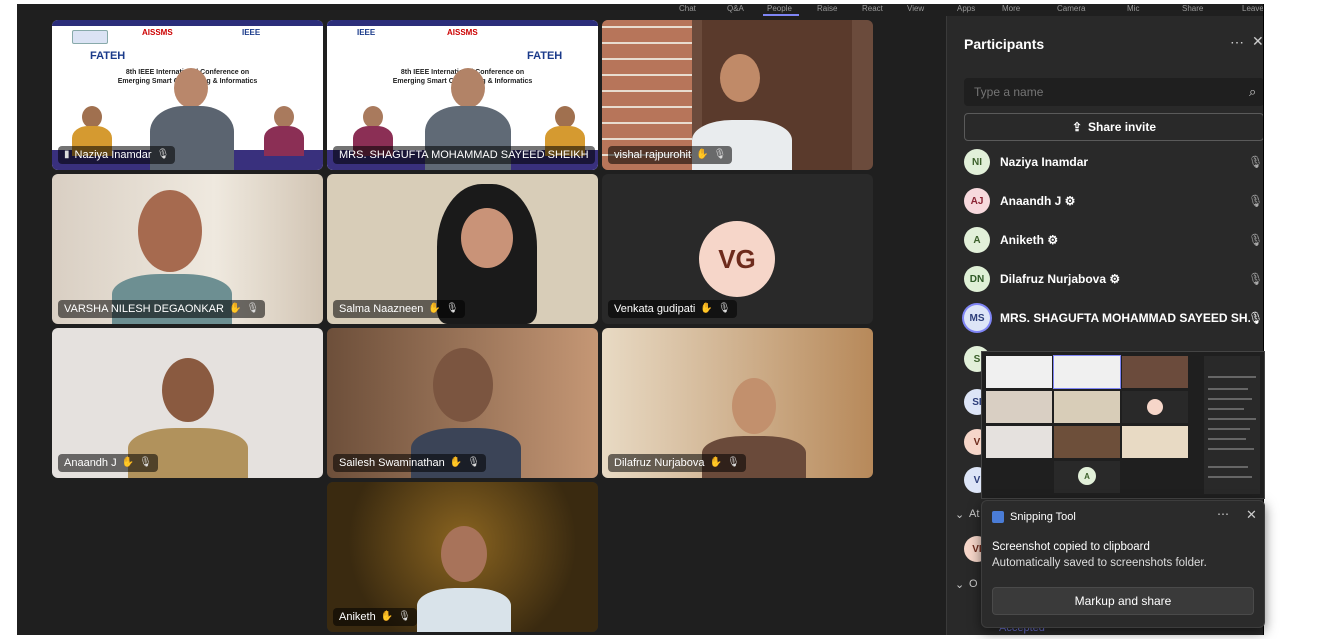 The height and width of the screenshot is (639, 1327). What do you see at coordinates (1133, 8) in the screenshot?
I see `tab-mic: Mic` at bounding box center [1133, 8].